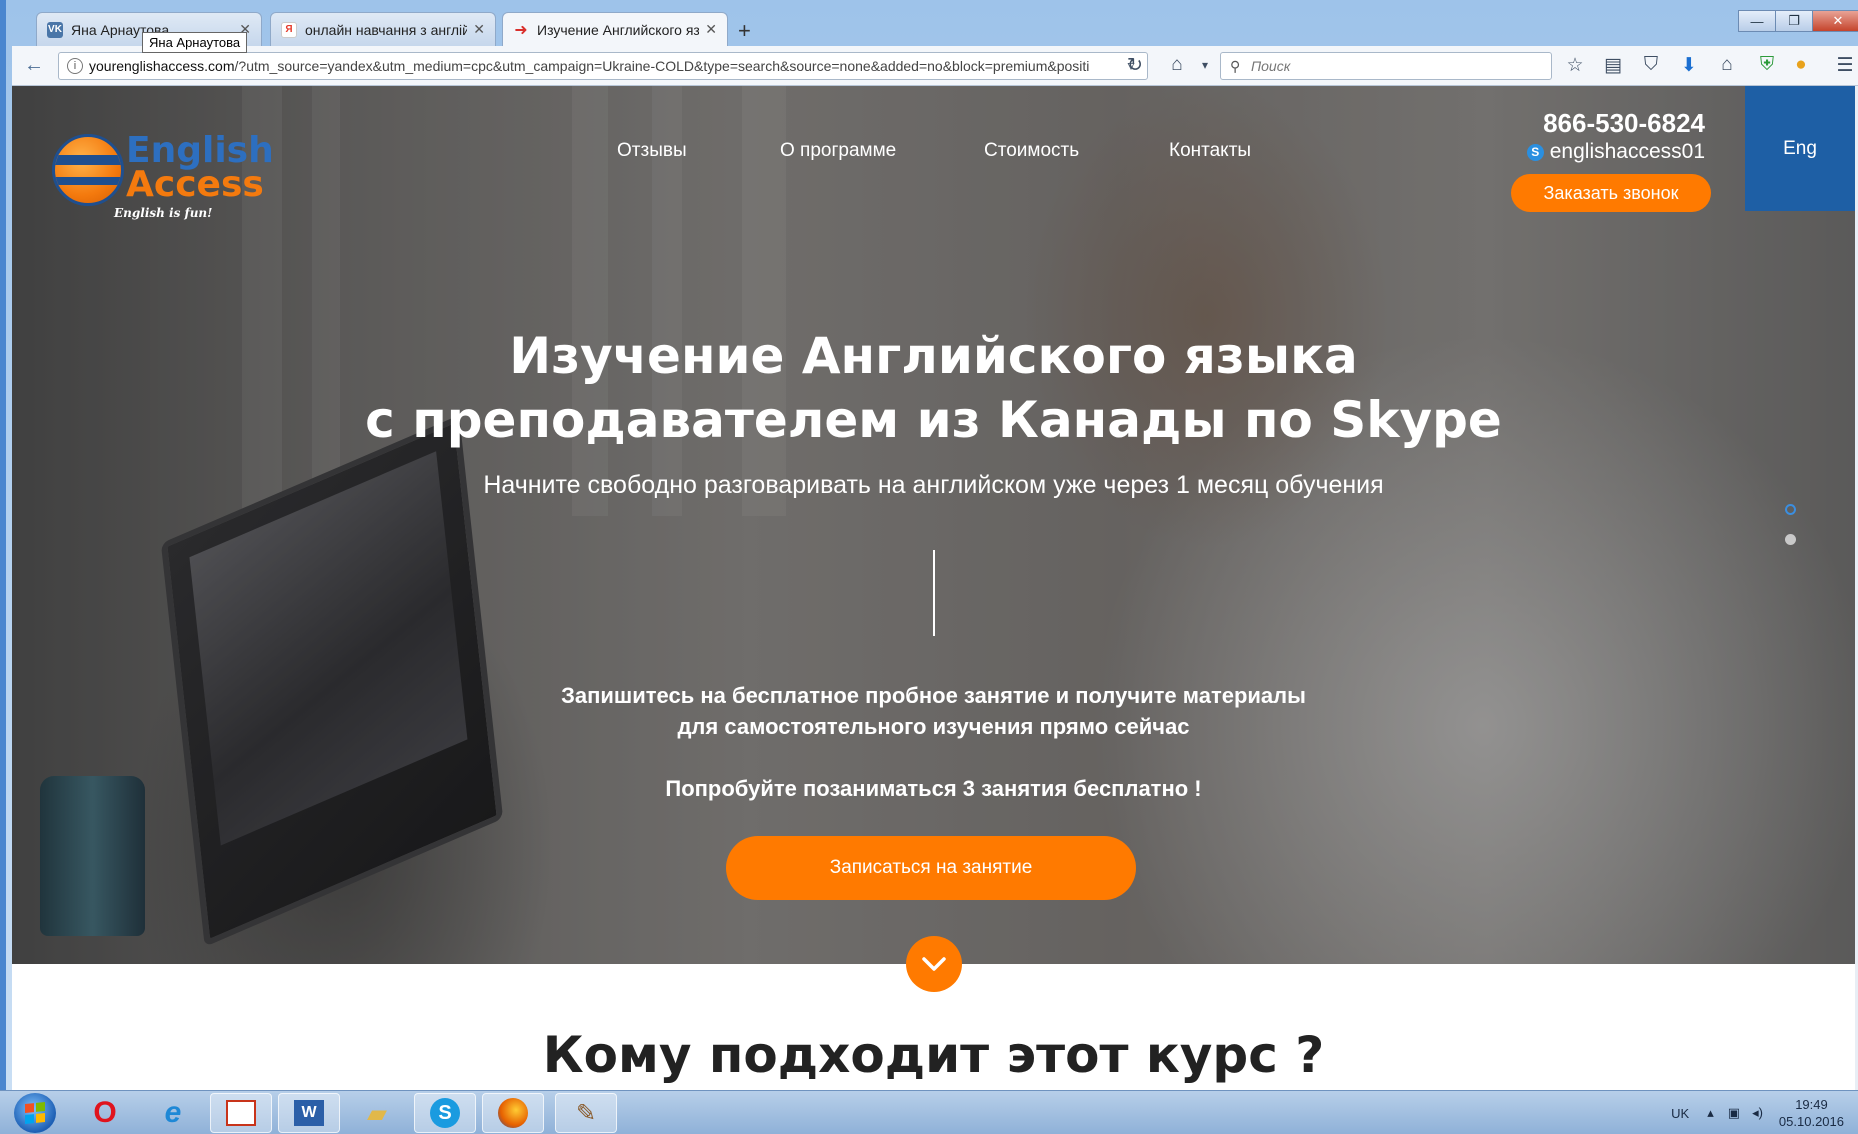  What do you see at coordinates (1575, 65) in the screenshot?
I see `bookmark-star-icon: ☆` at bounding box center [1575, 65].